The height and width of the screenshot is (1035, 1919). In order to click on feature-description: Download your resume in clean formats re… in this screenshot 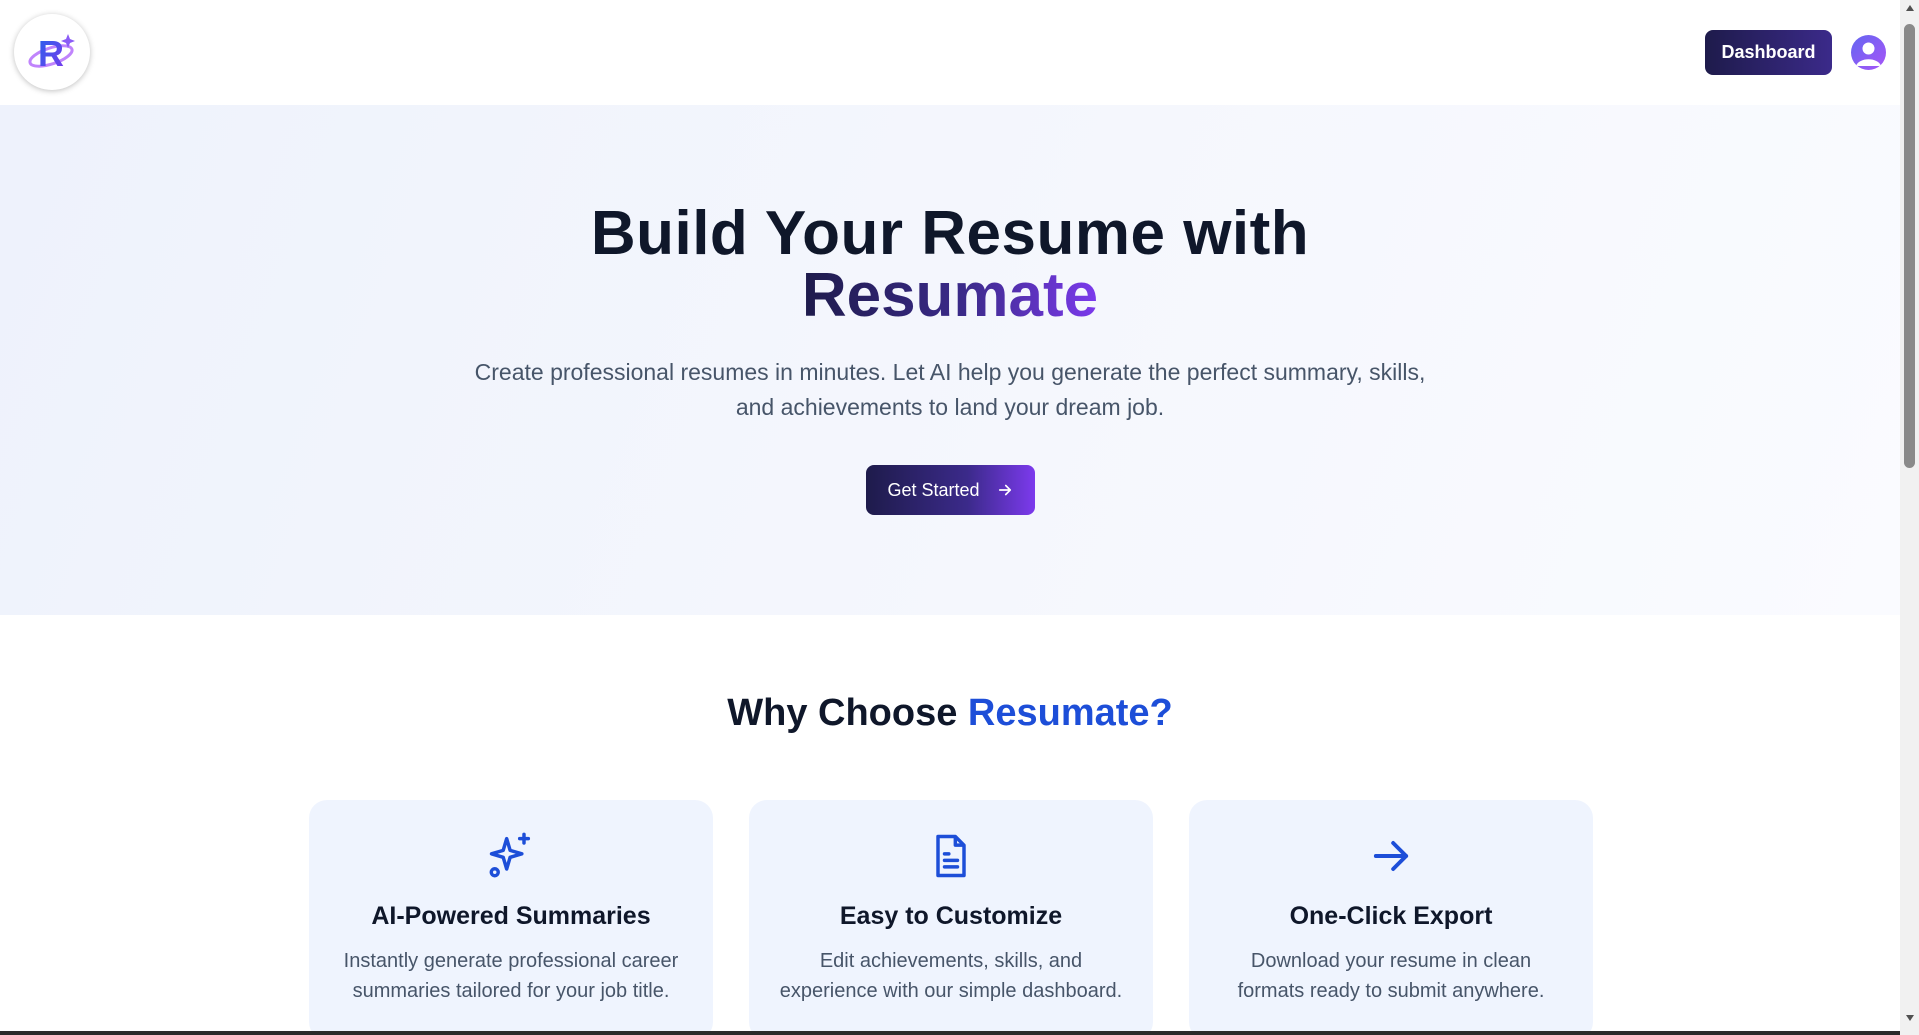, I will do `click(1391, 976)`.